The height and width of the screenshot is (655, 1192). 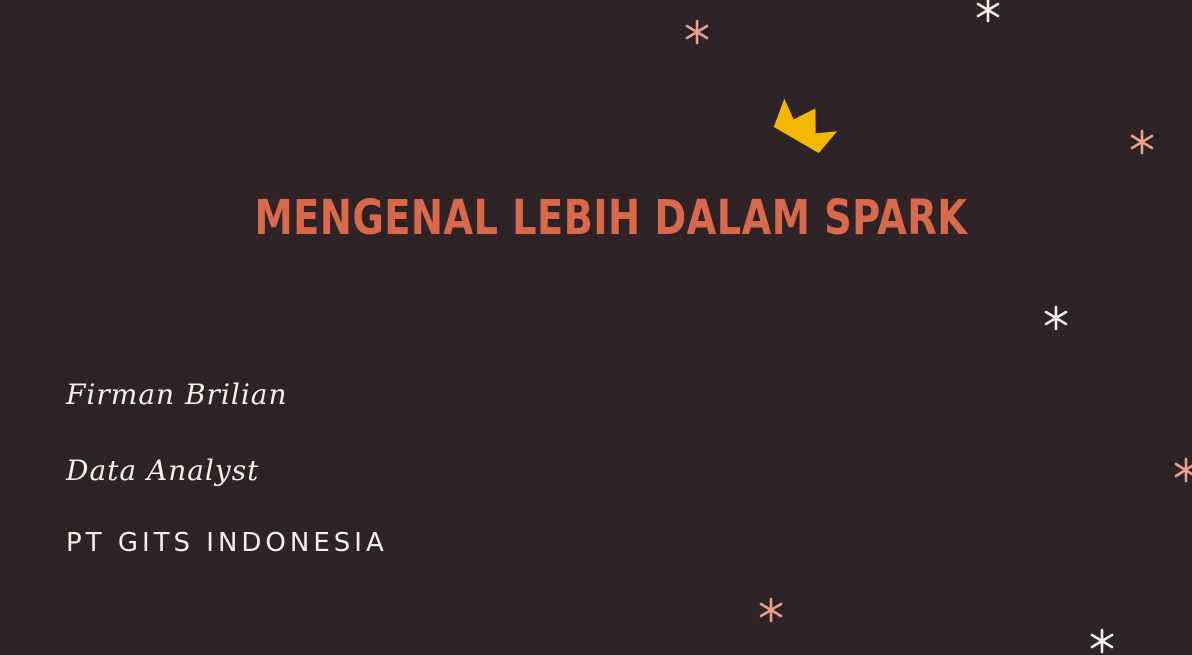 What do you see at coordinates (611, 218) in the screenshot?
I see `slide-title: MENGENAL LEBIH DALAM SPARK` at bounding box center [611, 218].